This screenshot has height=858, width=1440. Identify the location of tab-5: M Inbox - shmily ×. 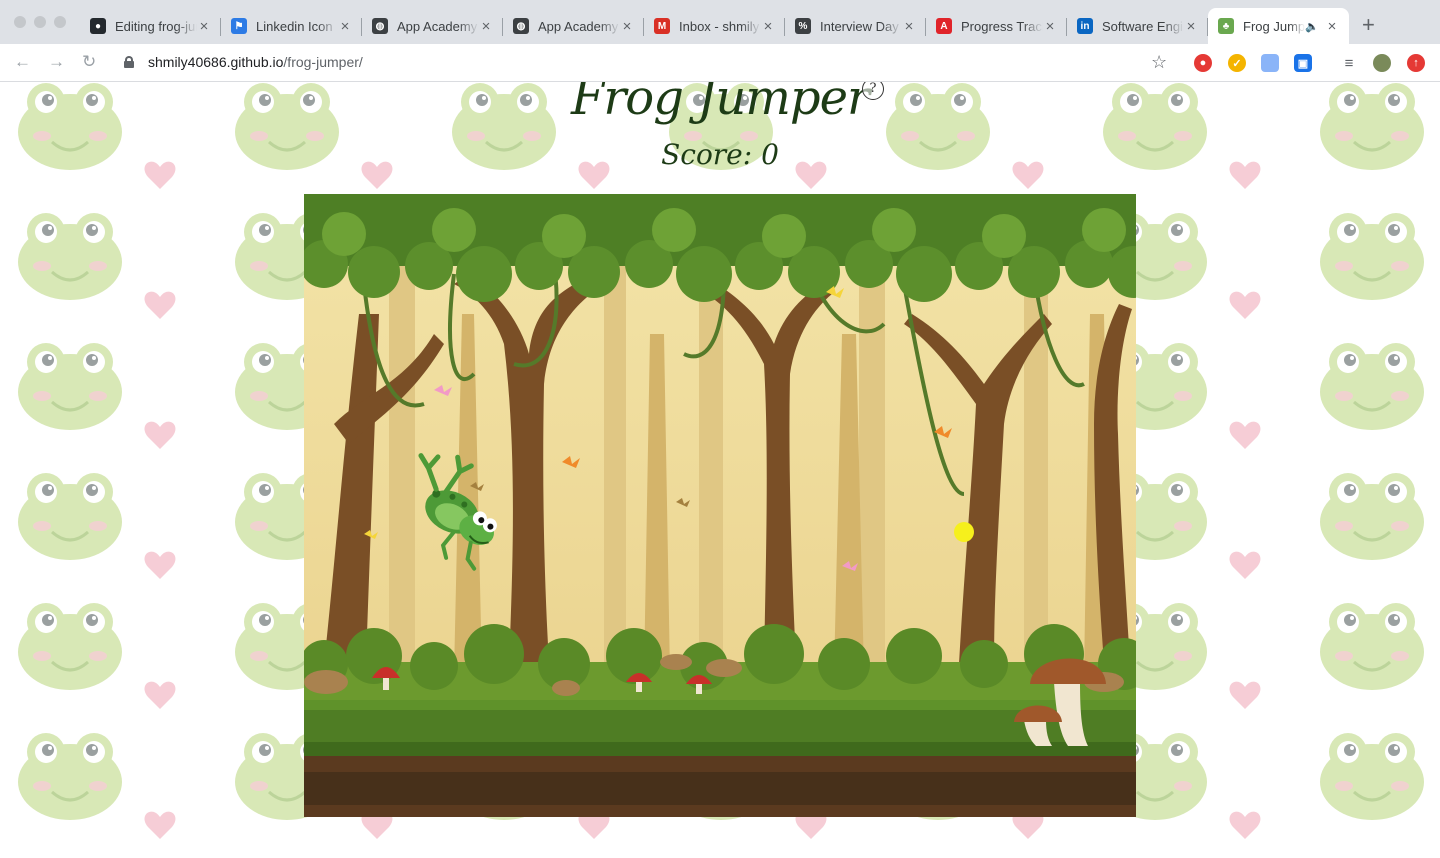
(714, 26).